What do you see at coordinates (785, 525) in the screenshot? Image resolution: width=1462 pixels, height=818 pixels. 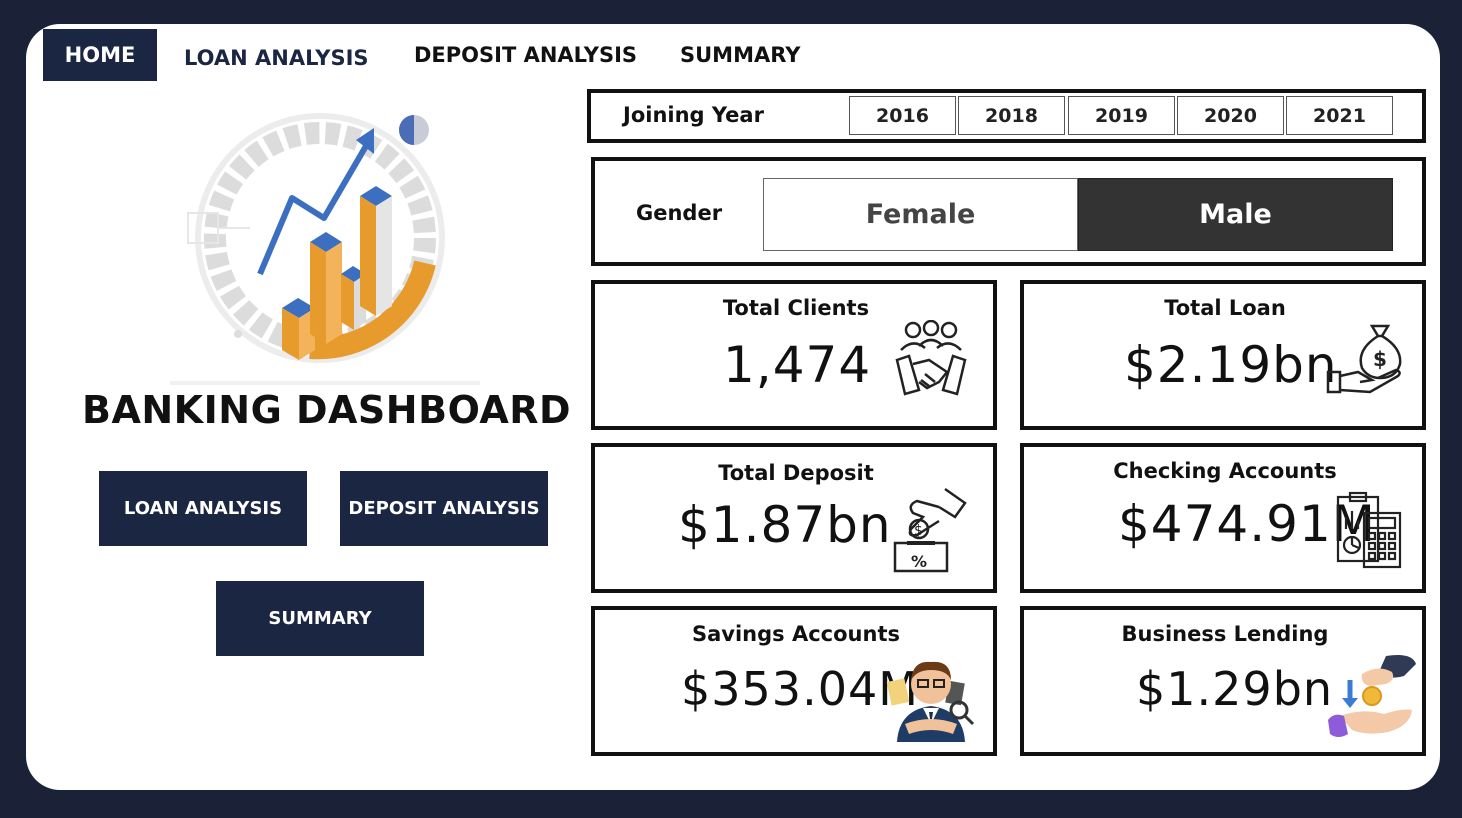 I see `kpi-value: $1.87bn` at bounding box center [785, 525].